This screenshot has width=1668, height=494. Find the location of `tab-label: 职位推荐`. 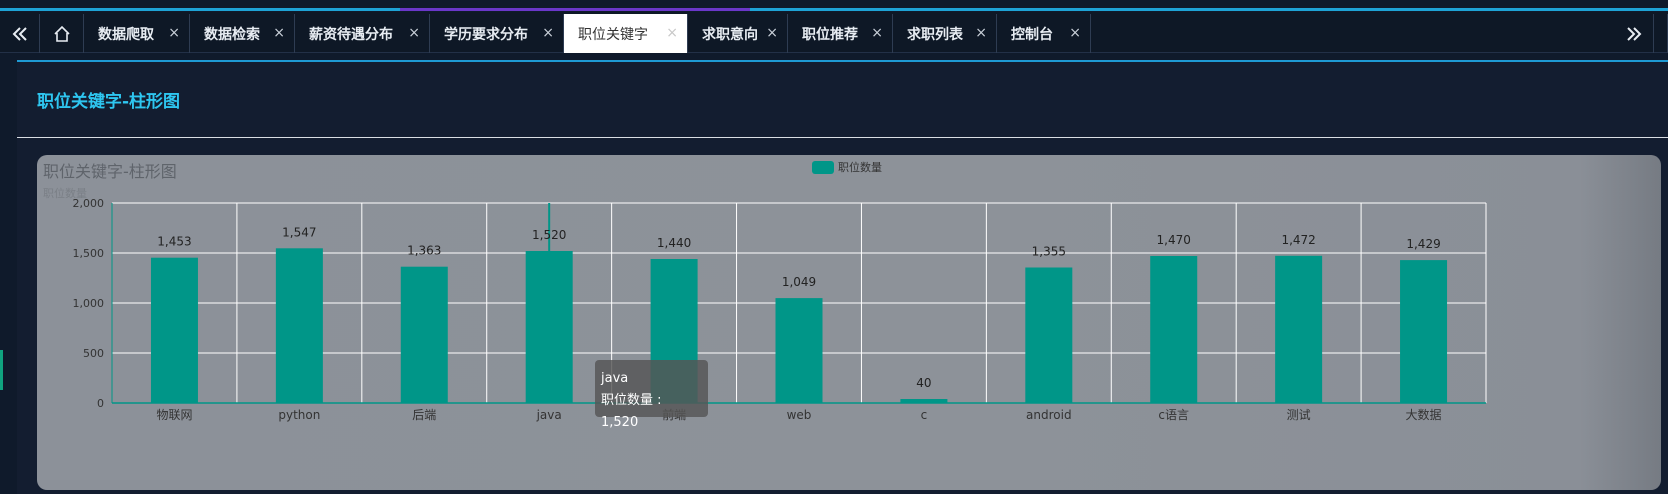

tab-label: 职位推荐 is located at coordinates (830, 34).